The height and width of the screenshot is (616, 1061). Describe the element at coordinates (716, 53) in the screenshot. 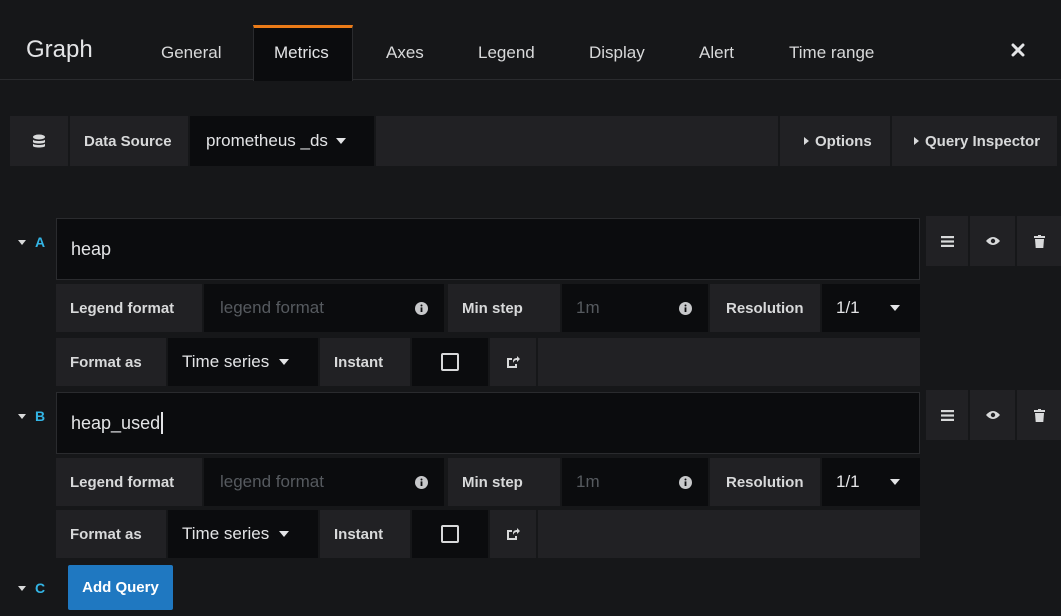

I see `tab-alert: Alert` at that location.